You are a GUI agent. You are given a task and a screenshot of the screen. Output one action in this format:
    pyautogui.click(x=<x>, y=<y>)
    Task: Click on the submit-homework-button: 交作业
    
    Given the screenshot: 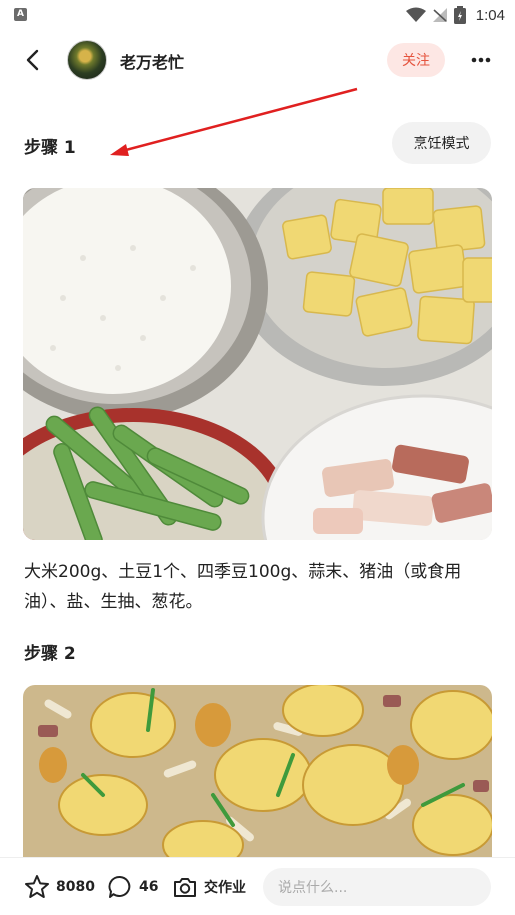 What is the action you would take?
    pyautogui.click(x=209, y=887)
    